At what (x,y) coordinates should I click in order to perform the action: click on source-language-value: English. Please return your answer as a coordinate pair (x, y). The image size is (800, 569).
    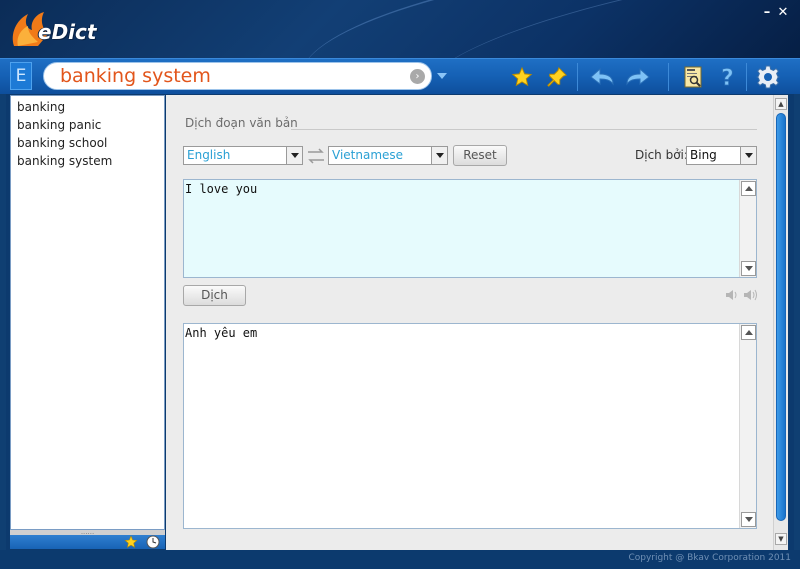
    Looking at the image, I should click on (209, 155).